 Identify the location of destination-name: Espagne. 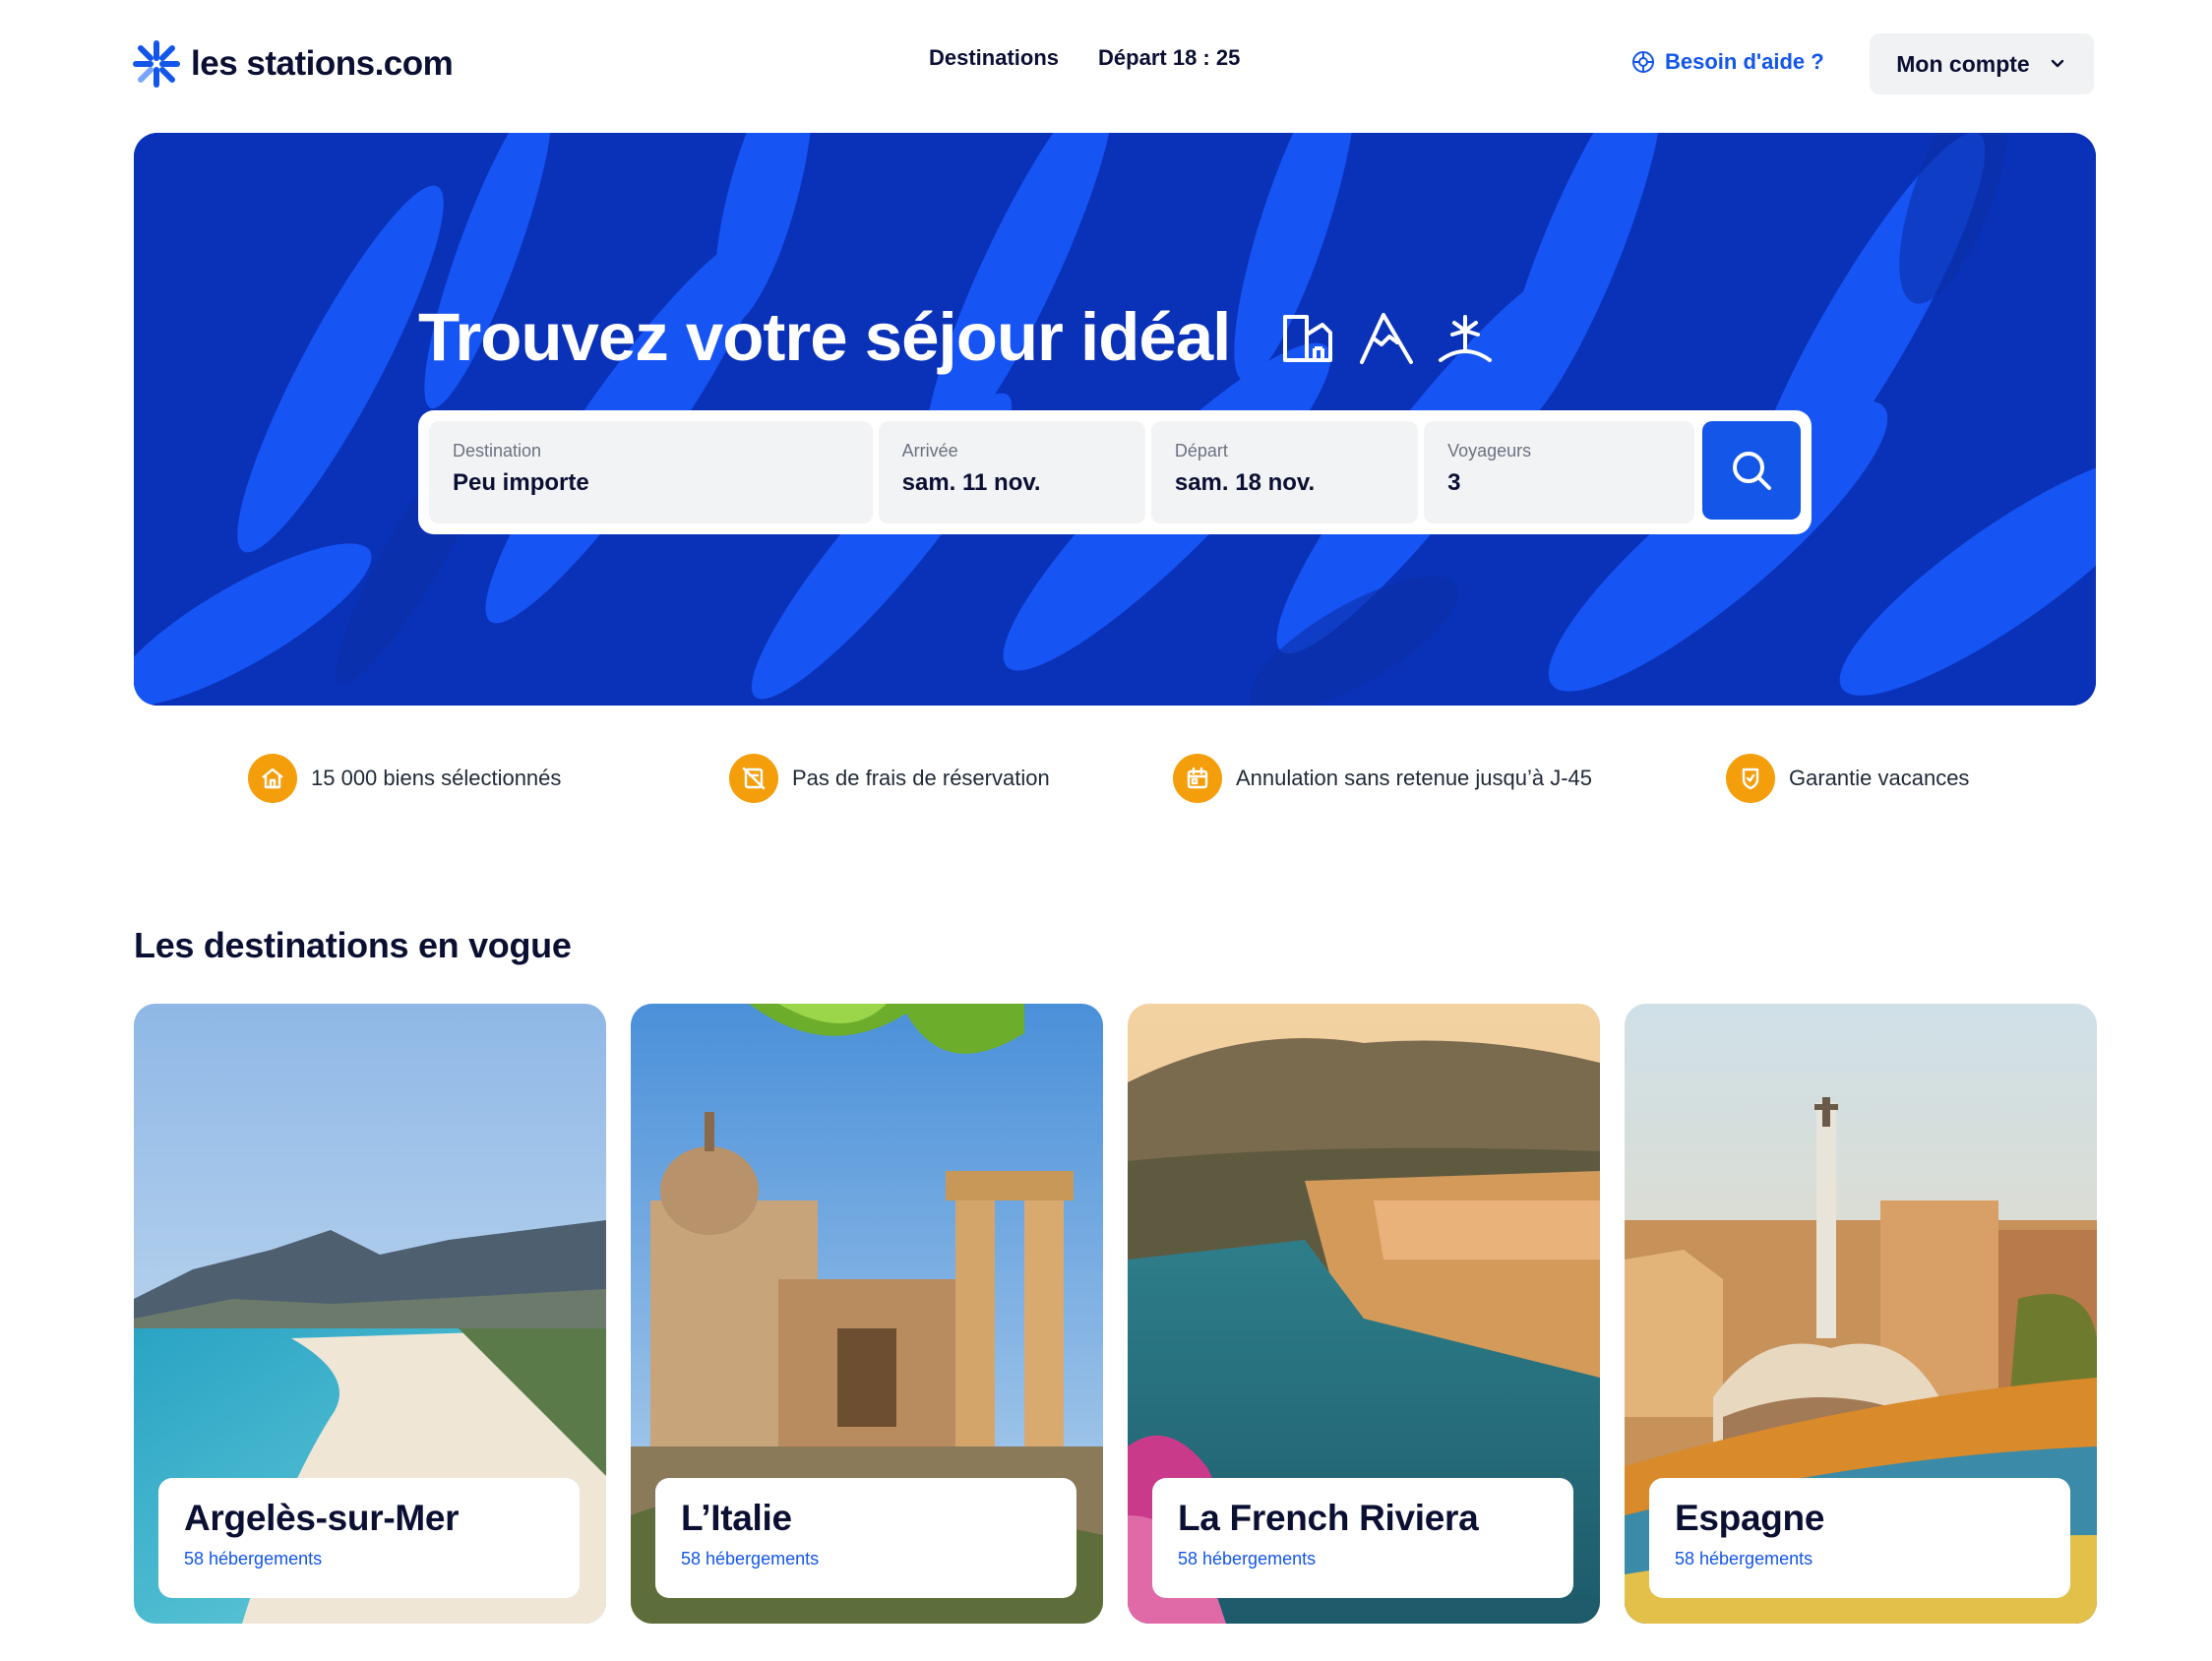
(1750, 1518).